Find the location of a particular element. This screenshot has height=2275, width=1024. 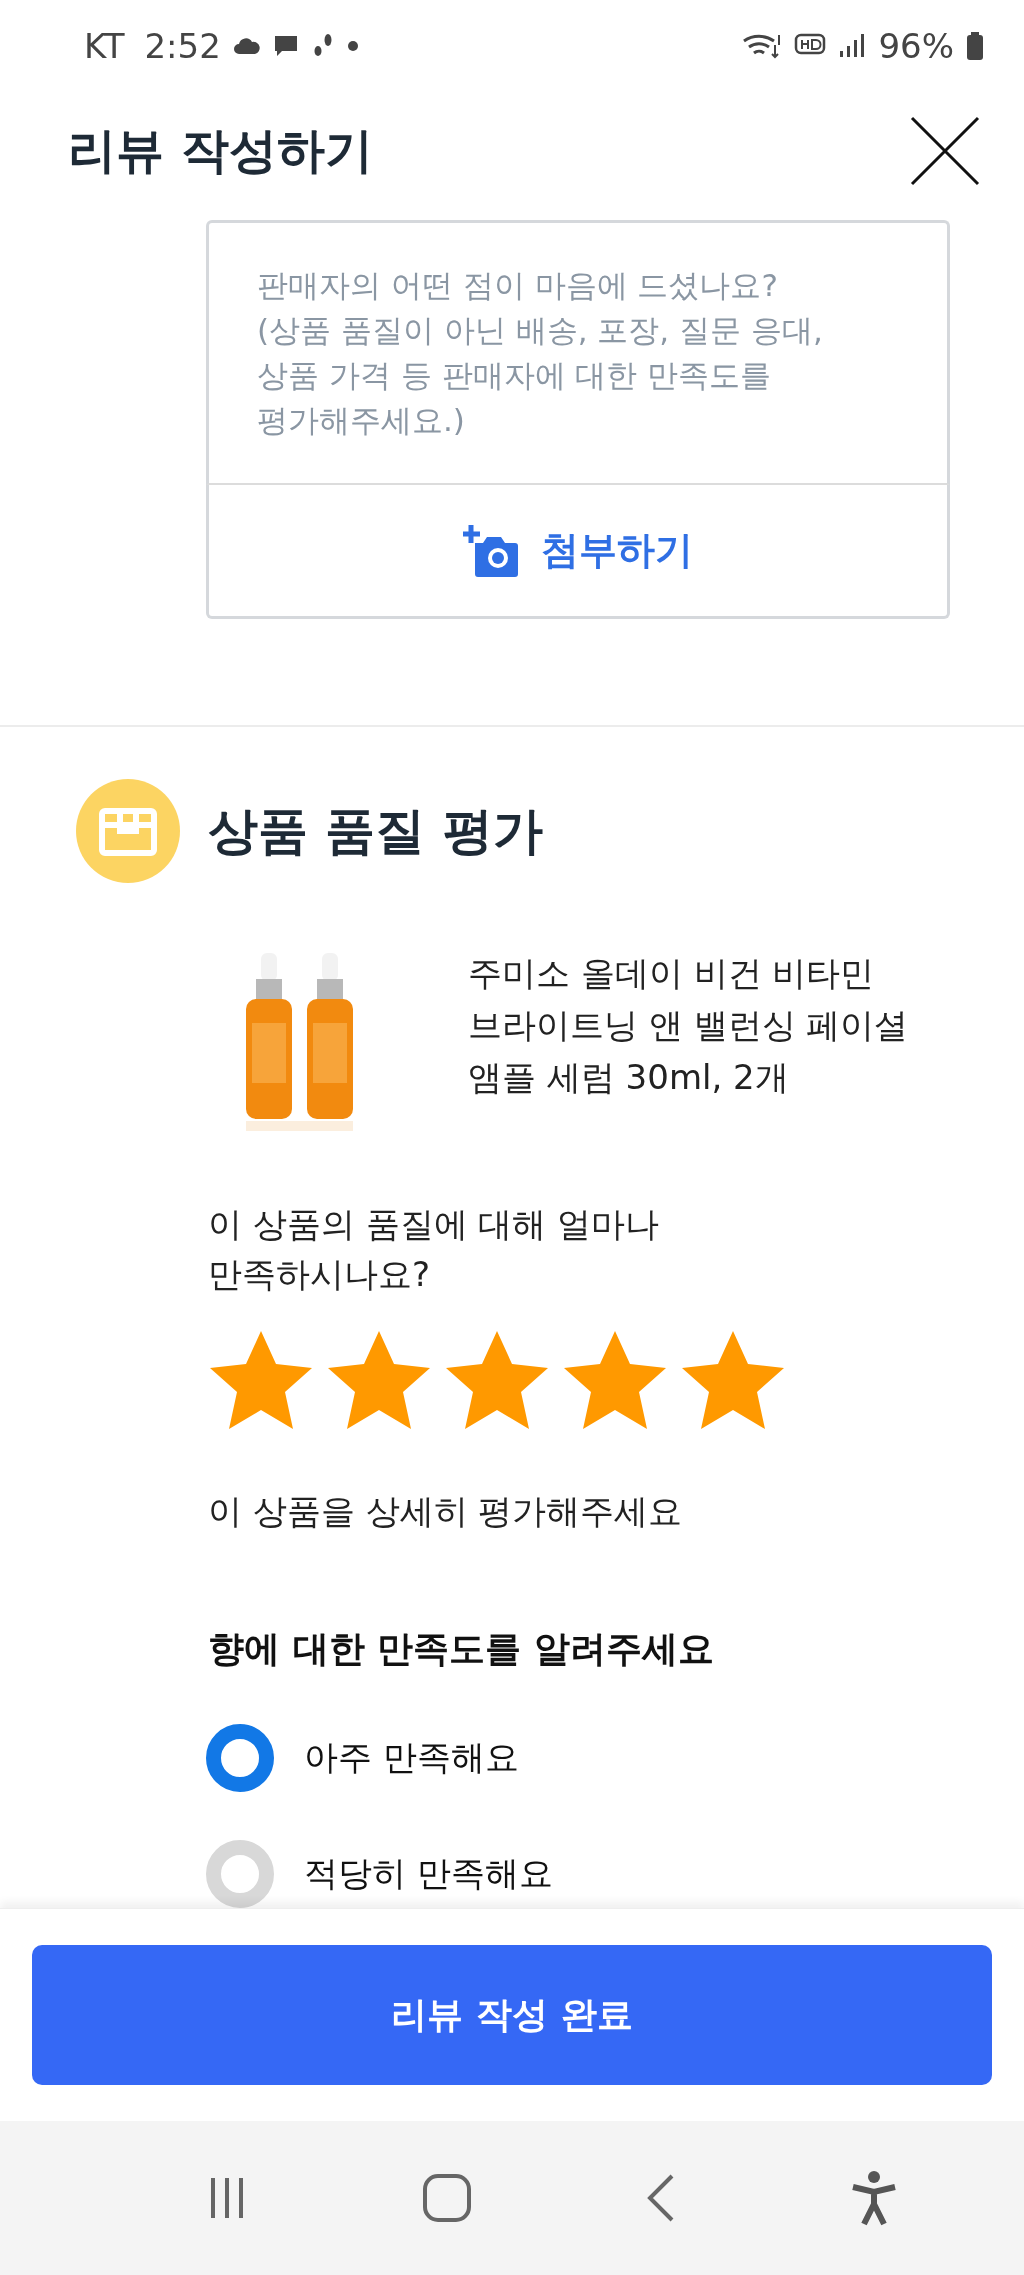

home-icon is located at coordinates (446, 2198).